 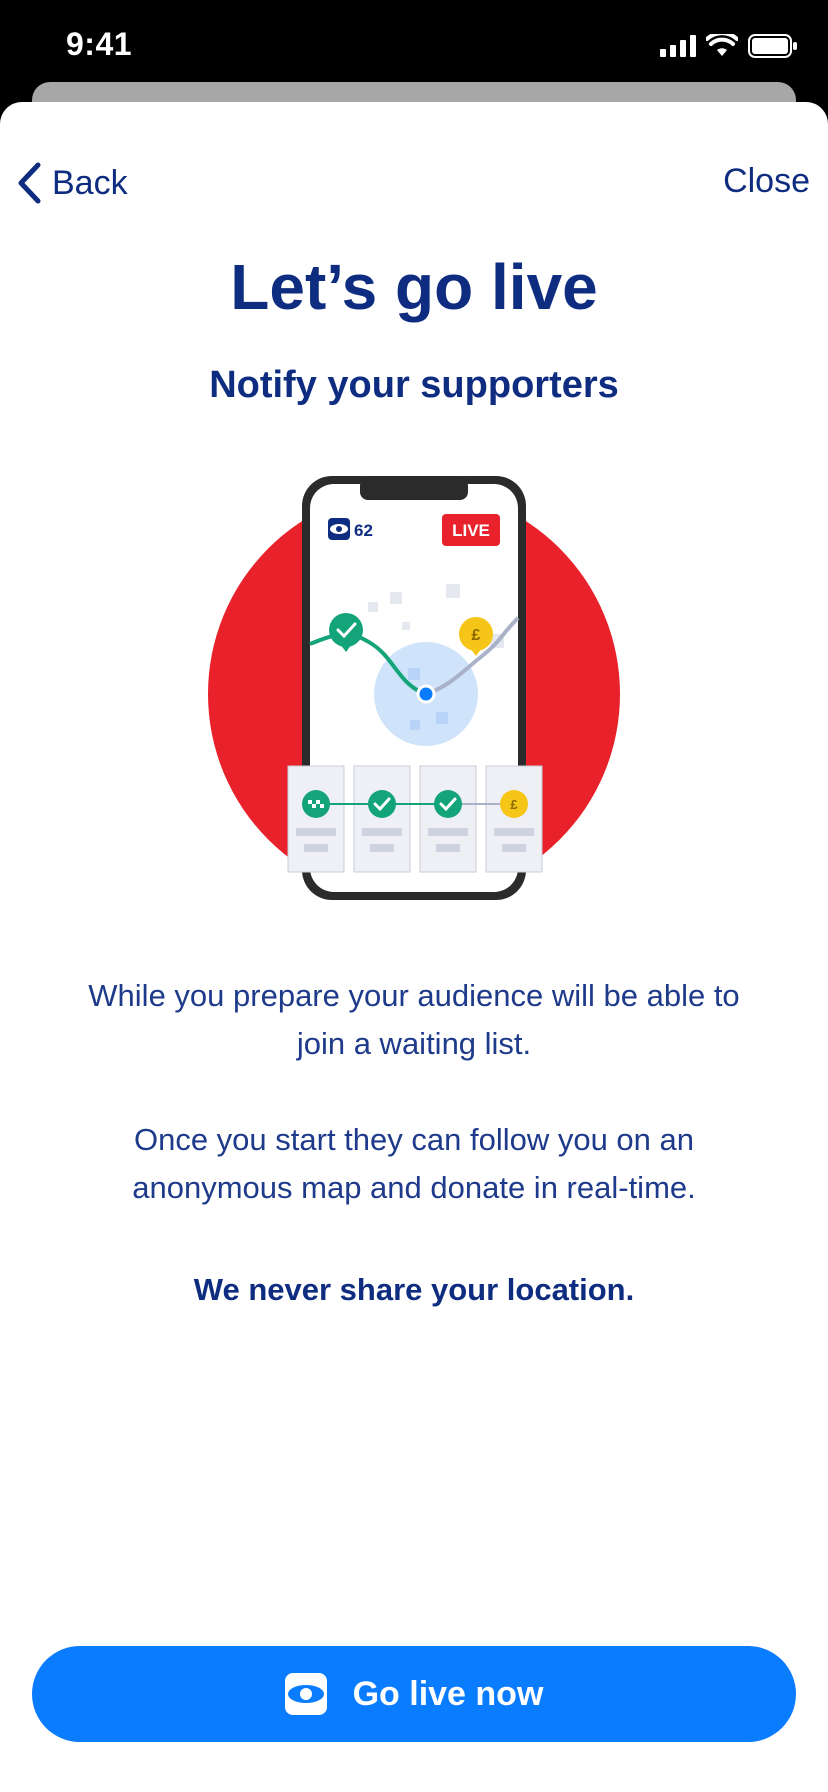 What do you see at coordinates (448, 1693) in the screenshot?
I see `go-live-label: Go live now` at bounding box center [448, 1693].